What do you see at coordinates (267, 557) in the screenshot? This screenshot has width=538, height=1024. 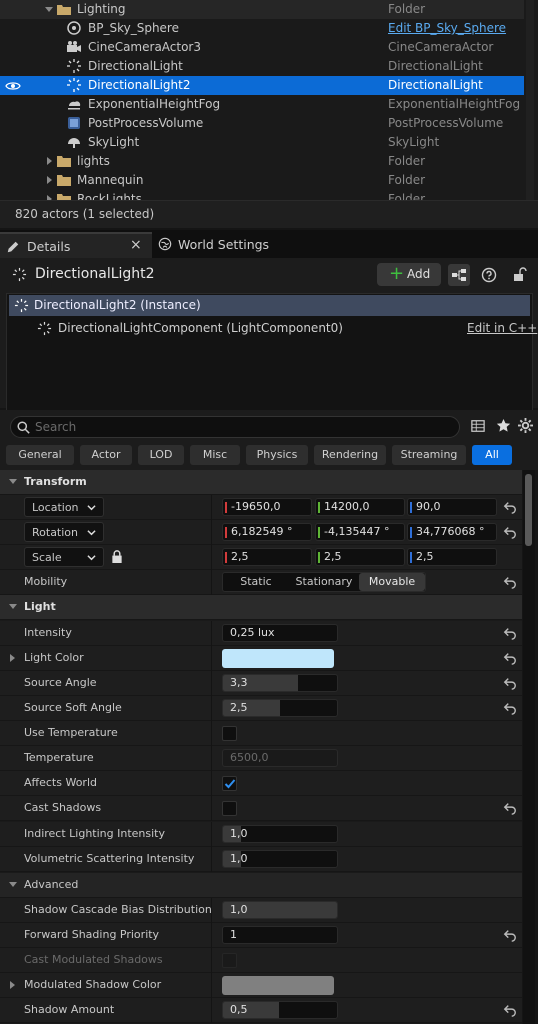 I see `scale-x-field: 2,5` at bounding box center [267, 557].